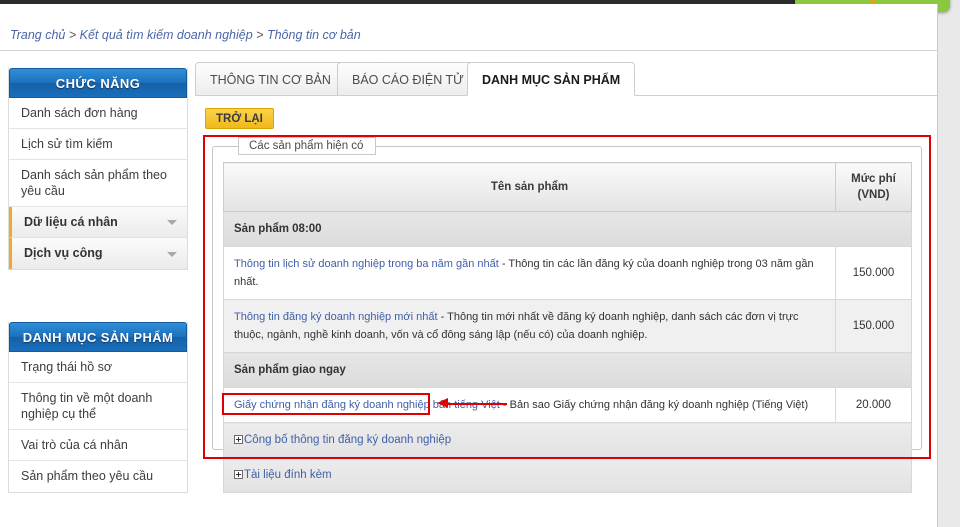 This screenshot has width=960, height=527. I want to click on tab-label: DANH MỤC SẢN PHẨM, so click(551, 80).